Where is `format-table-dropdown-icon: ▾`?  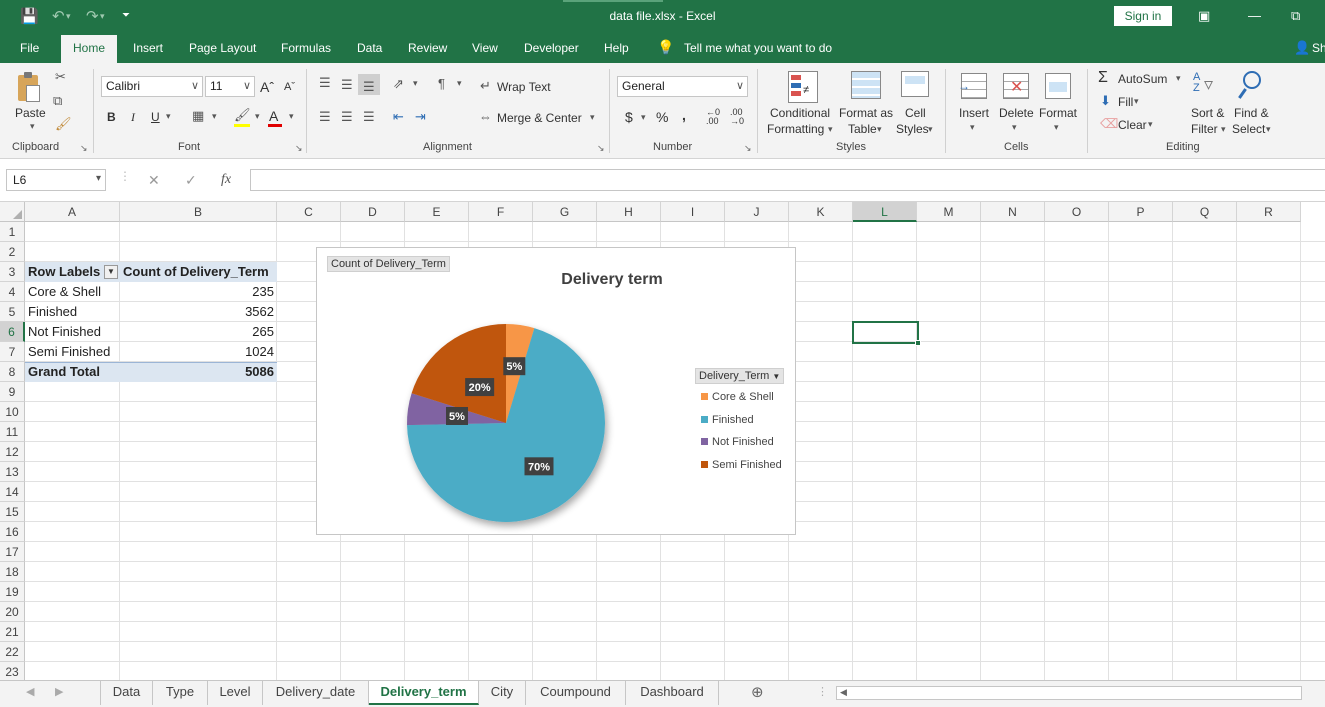
format-table-dropdown-icon: ▾ is located at coordinates (879, 129).